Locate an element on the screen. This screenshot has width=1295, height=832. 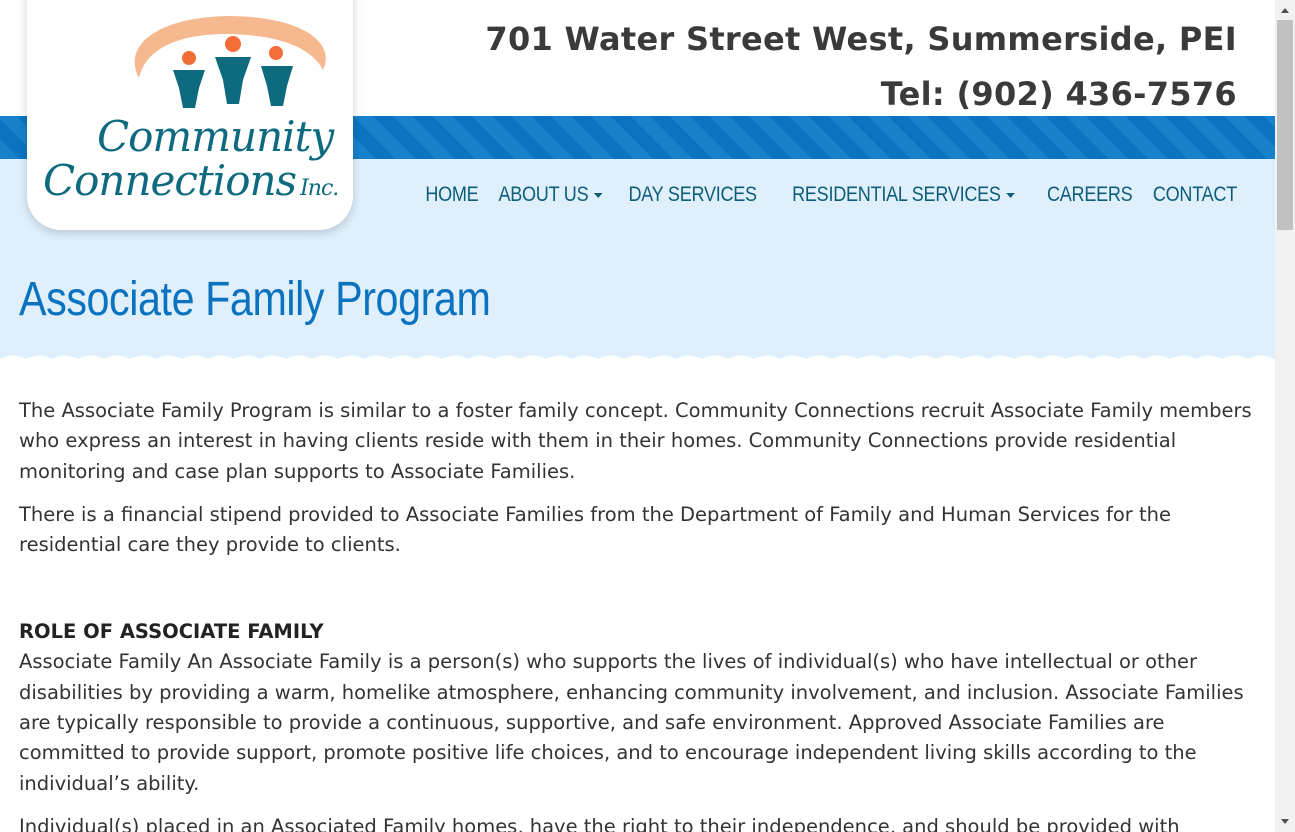
logo-text-community: Community is located at coordinates (215, 136).